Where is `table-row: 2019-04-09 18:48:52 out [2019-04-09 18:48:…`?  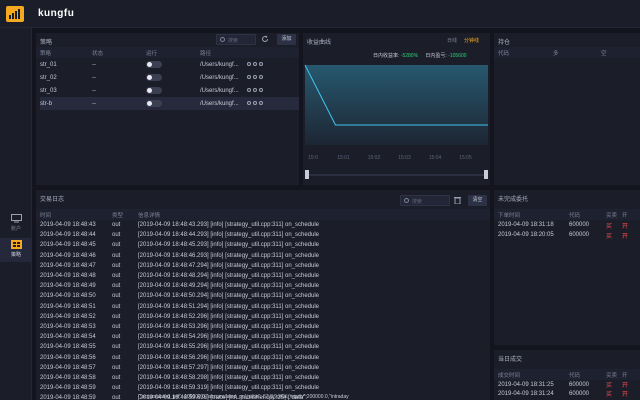 table-row: 2019-04-09 18:48:52 out [2019-04-09 18:48:… is located at coordinates (265, 317).